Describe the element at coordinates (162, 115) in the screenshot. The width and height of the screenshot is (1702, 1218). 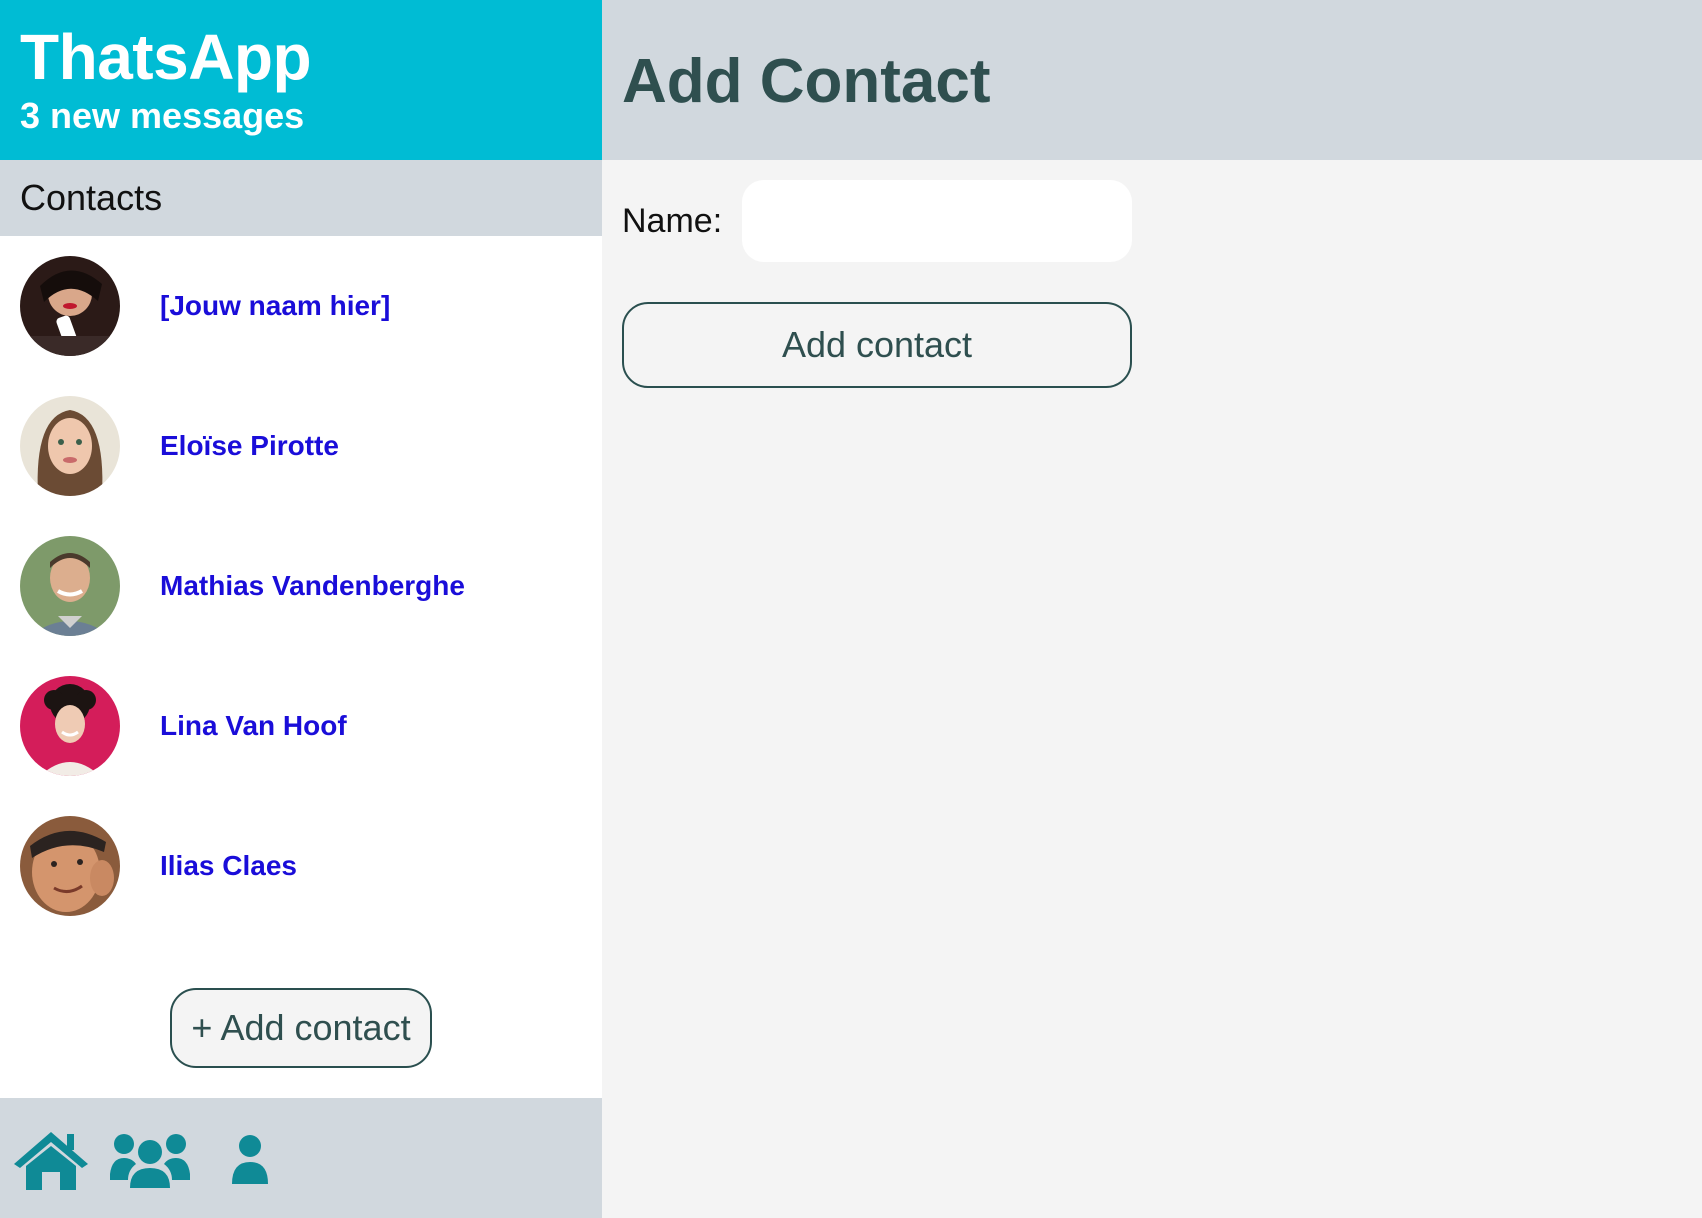
I see `new-messages-count: 3 new messages` at that location.